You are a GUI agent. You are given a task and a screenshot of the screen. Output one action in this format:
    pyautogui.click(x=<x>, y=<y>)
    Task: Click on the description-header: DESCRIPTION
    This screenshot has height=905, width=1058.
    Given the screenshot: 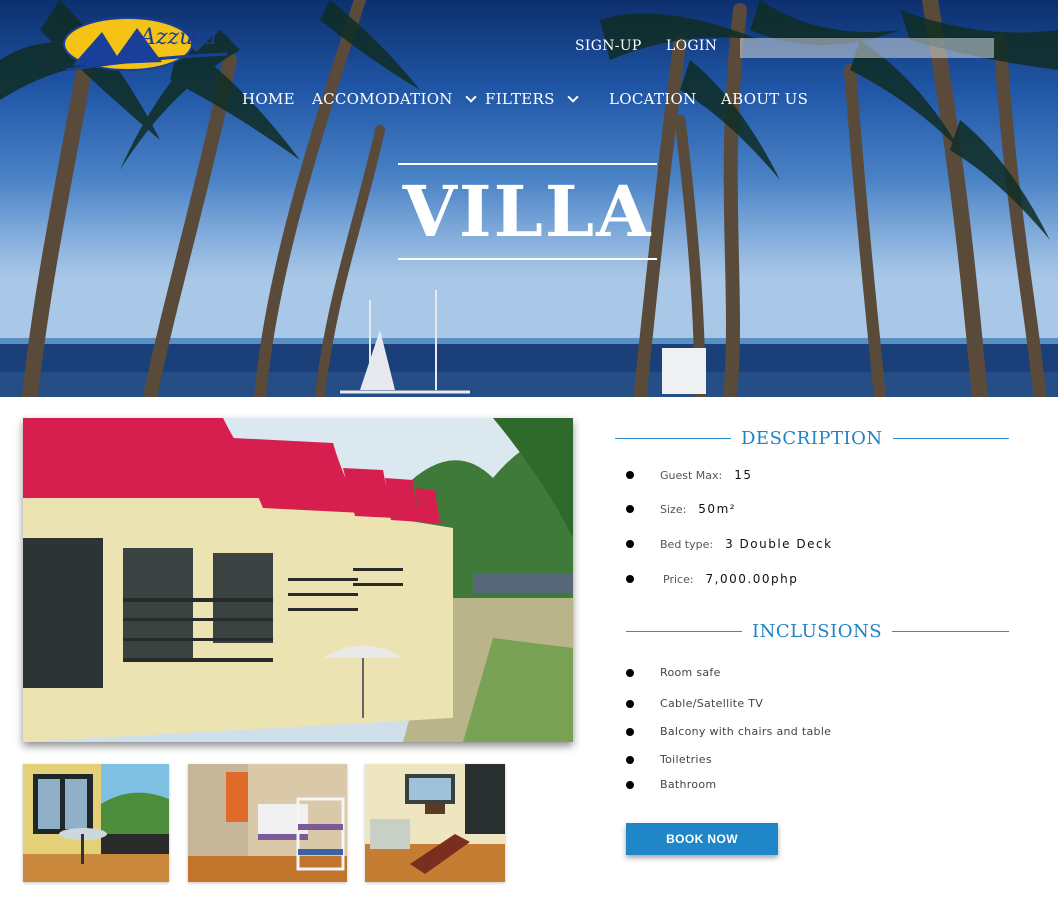 What is the action you would take?
    pyautogui.click(x=812, y=438)
    